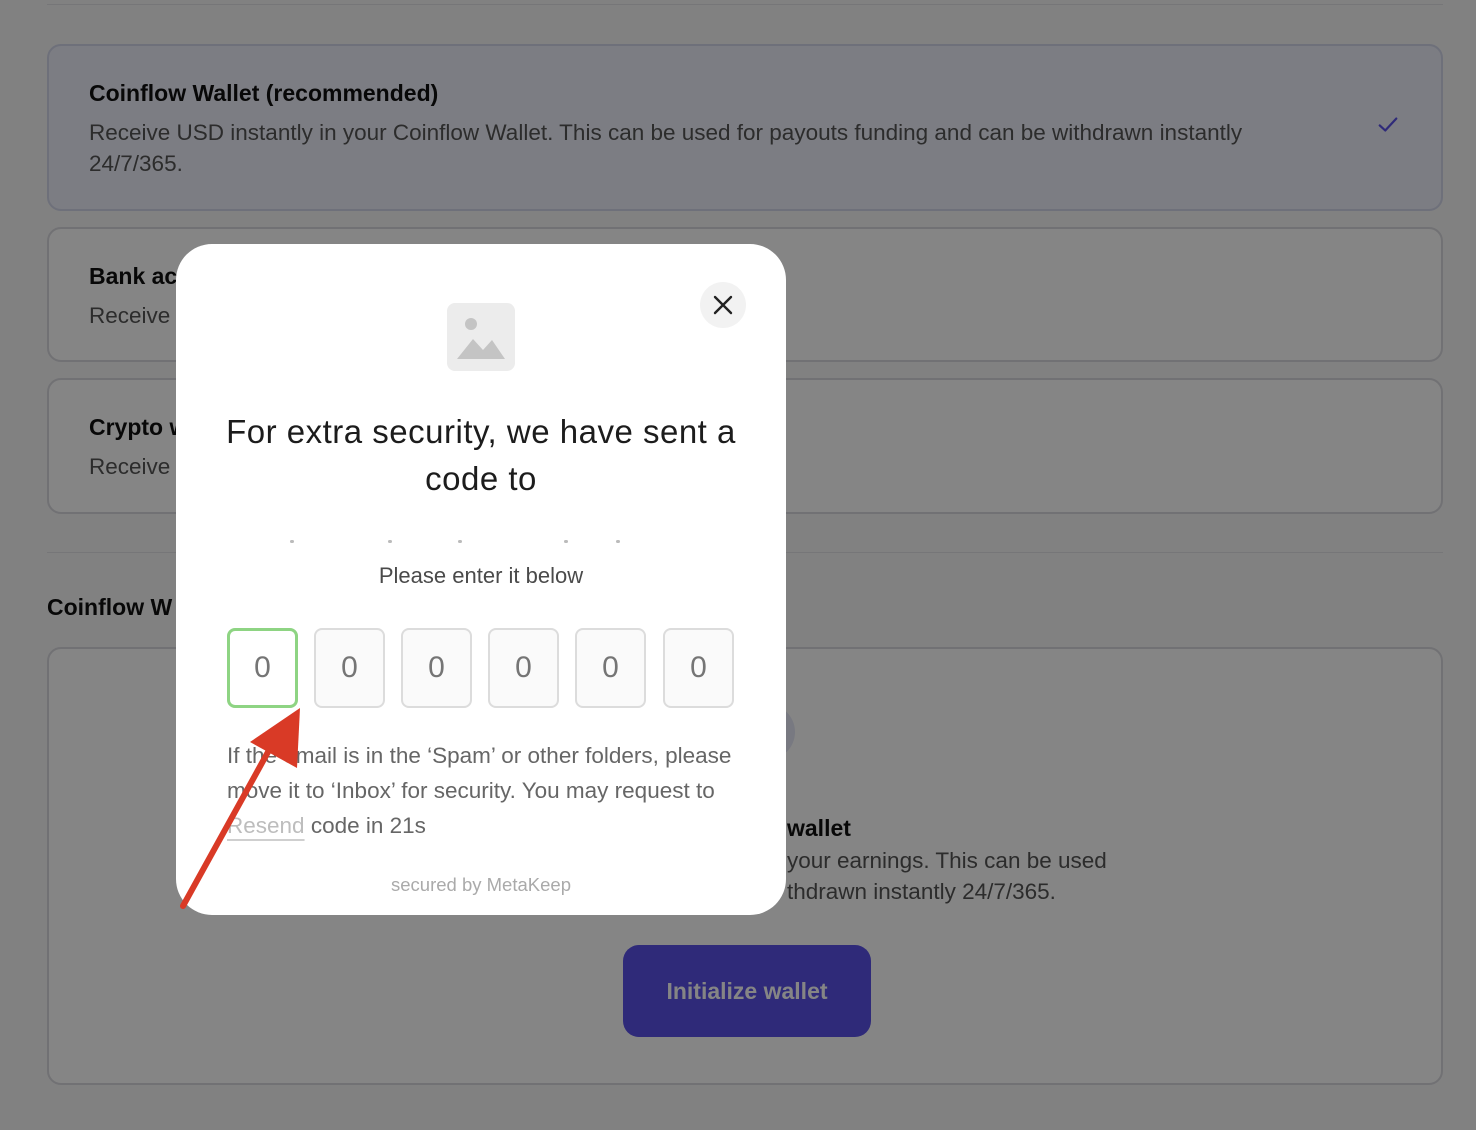 The width and height of the screenshot is (1476, 1130). Describe the element at coordinates (476, 540) in the screenshot. I see `email-address-redacted` at that location.